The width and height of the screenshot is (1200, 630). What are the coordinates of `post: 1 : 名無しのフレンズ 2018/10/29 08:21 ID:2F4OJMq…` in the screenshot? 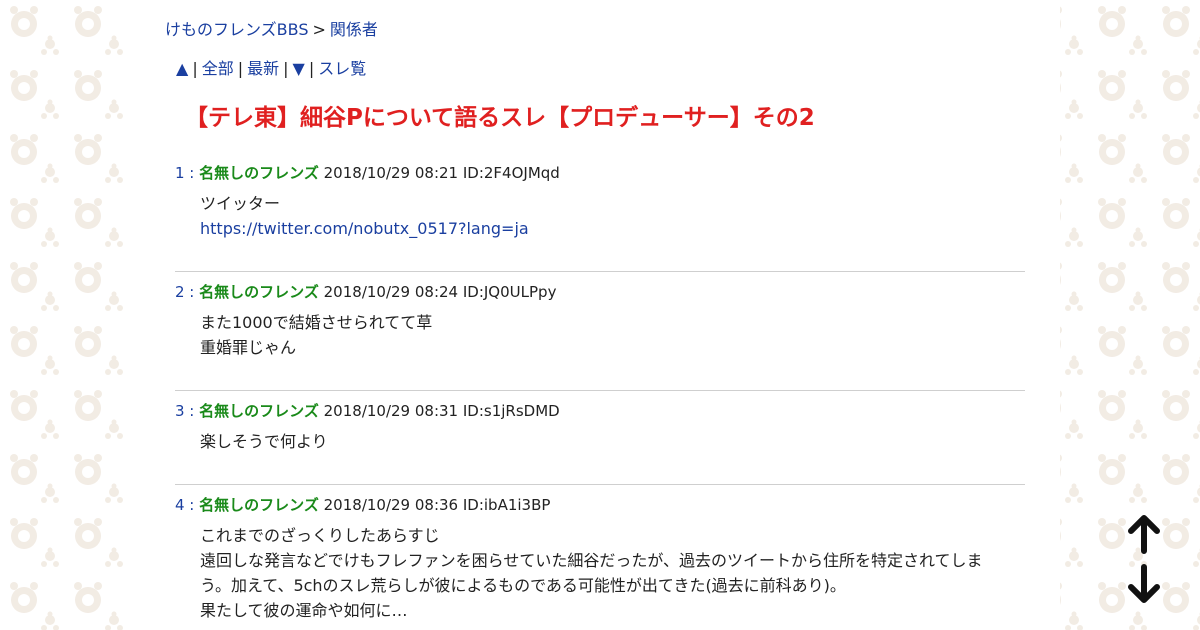 It's located at (600, 201).